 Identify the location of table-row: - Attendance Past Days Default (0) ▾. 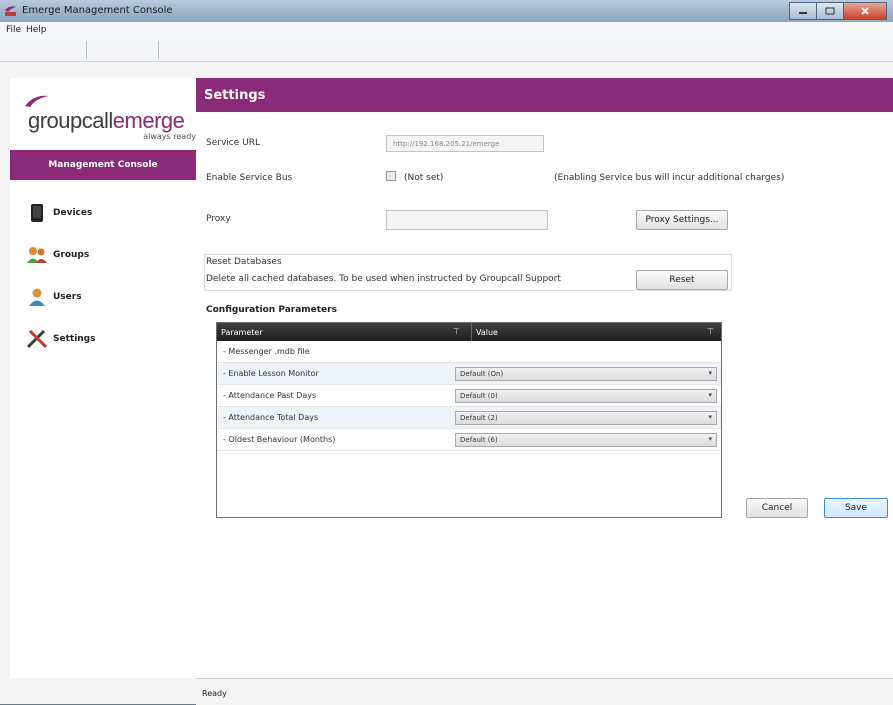
(469, 396).